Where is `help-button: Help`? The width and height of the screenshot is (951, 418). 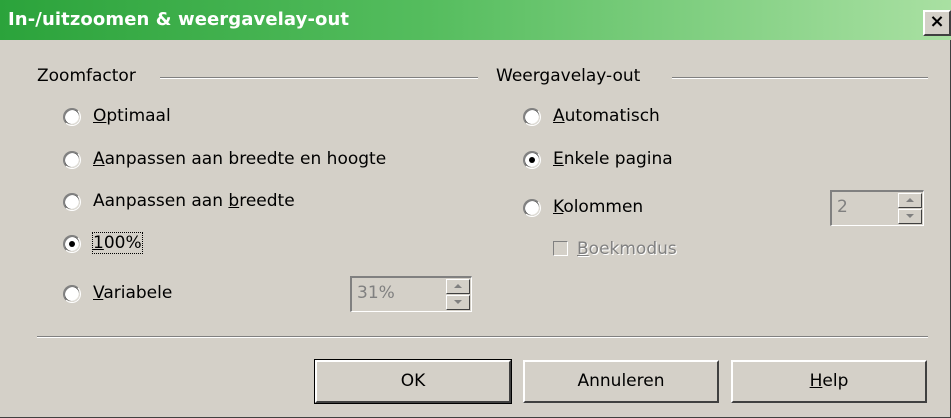 help-button: Help is located at coordinates (829, 381).